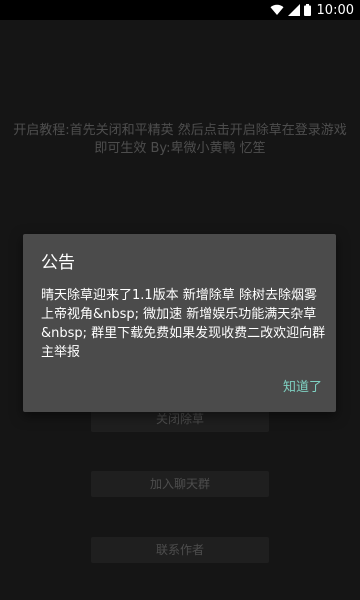  I want to click on dialog-title: 公告, so click(58, 263).